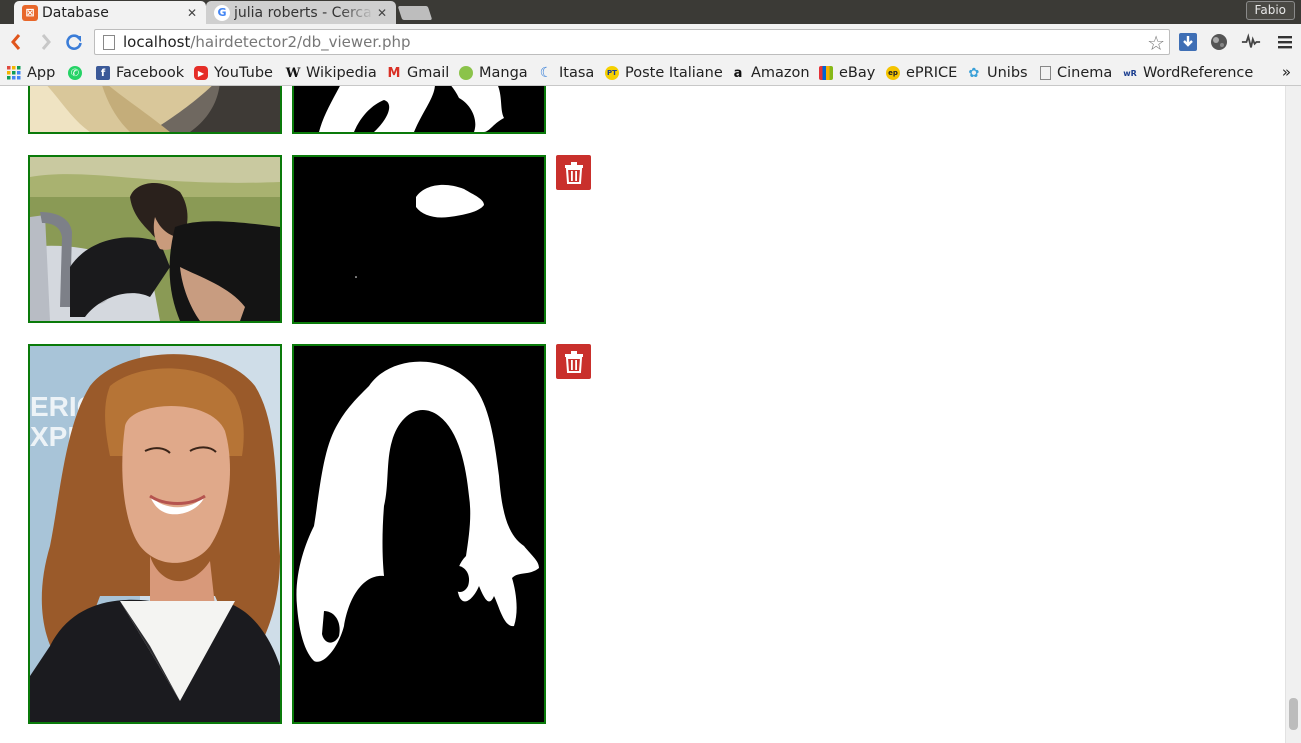  Describe the element at coordinates (1085, 73) in the screenshot. I see `bookmark-label: Cinema` at that location.